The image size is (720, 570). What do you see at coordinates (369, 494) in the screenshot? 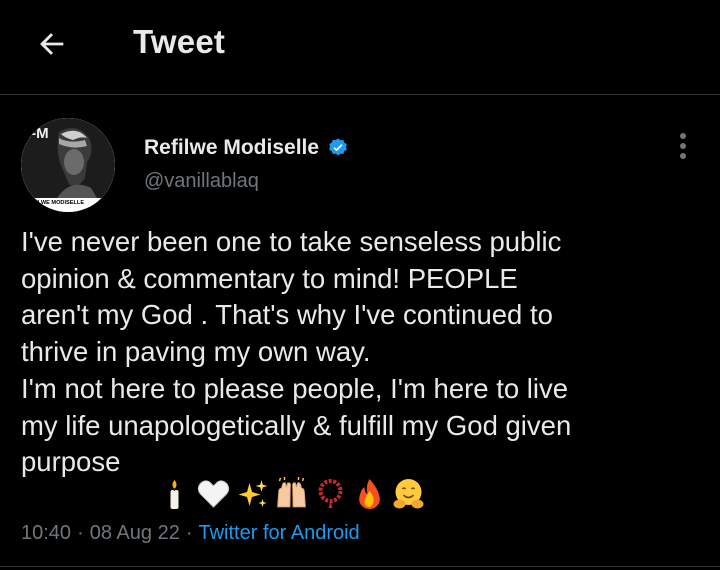
I see `fire-emoji-icon` at bounding box center [369, 494].